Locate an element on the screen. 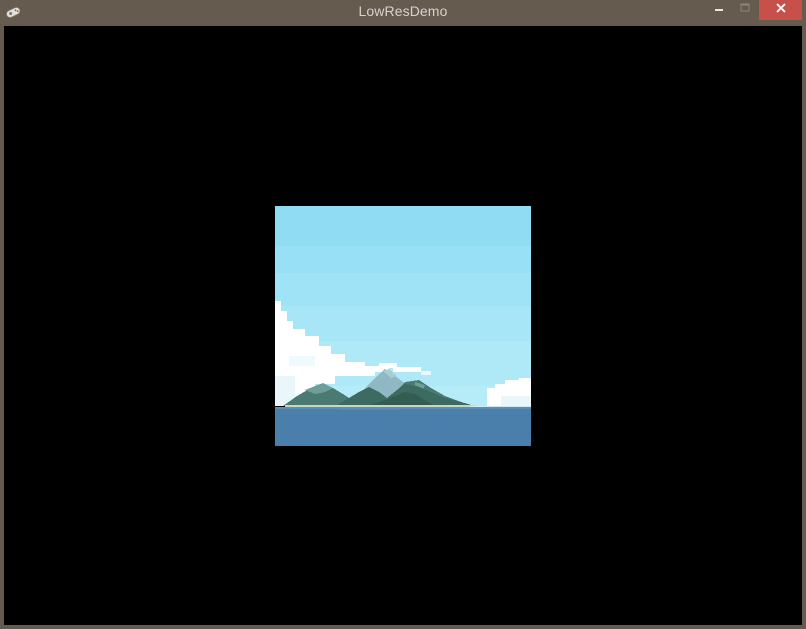 Image resolution: width=806 pixels, height=629 pixels. close-button is located at coordinates (780, 10).